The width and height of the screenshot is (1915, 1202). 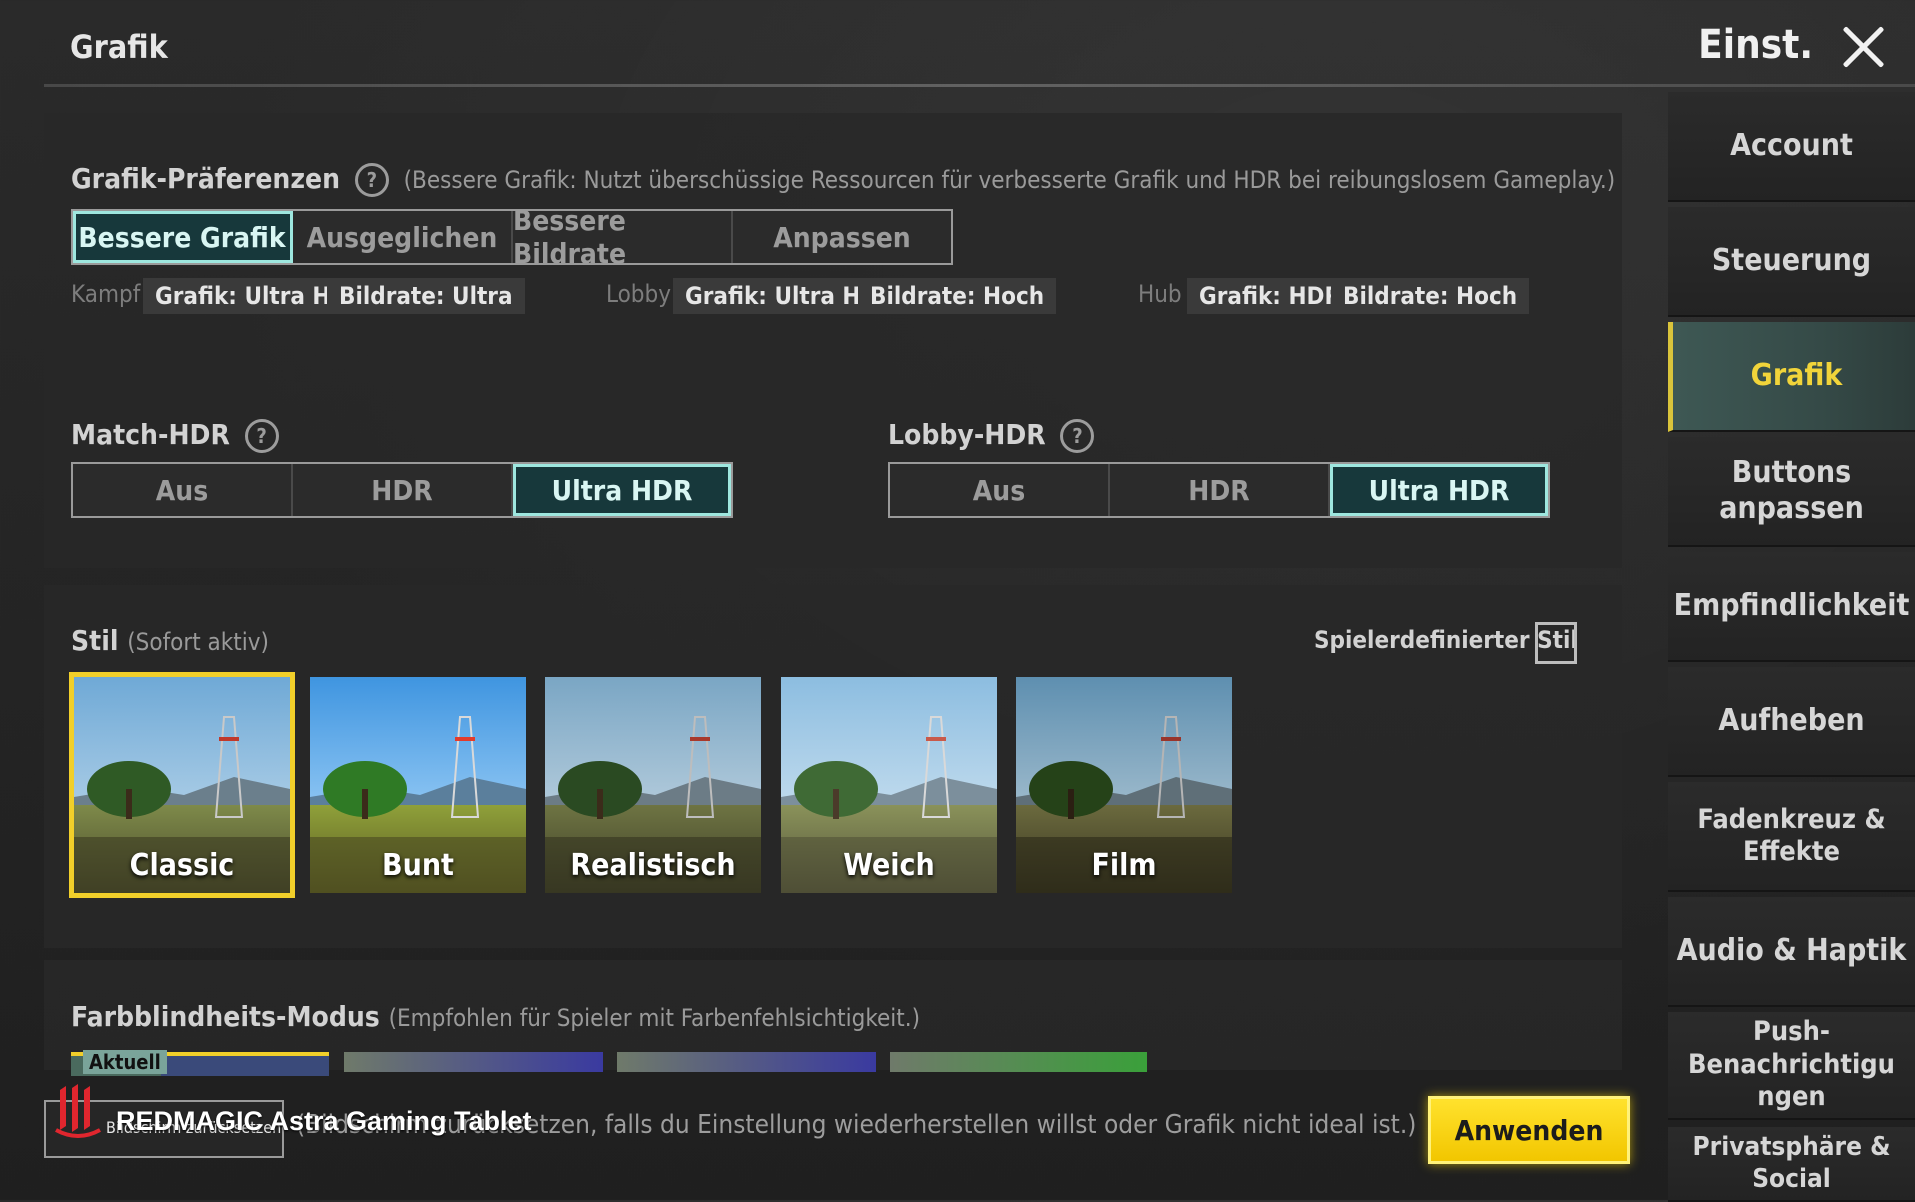 I want to click on lobby-hdr-aus: Aus, so click(x=1000, y=490).